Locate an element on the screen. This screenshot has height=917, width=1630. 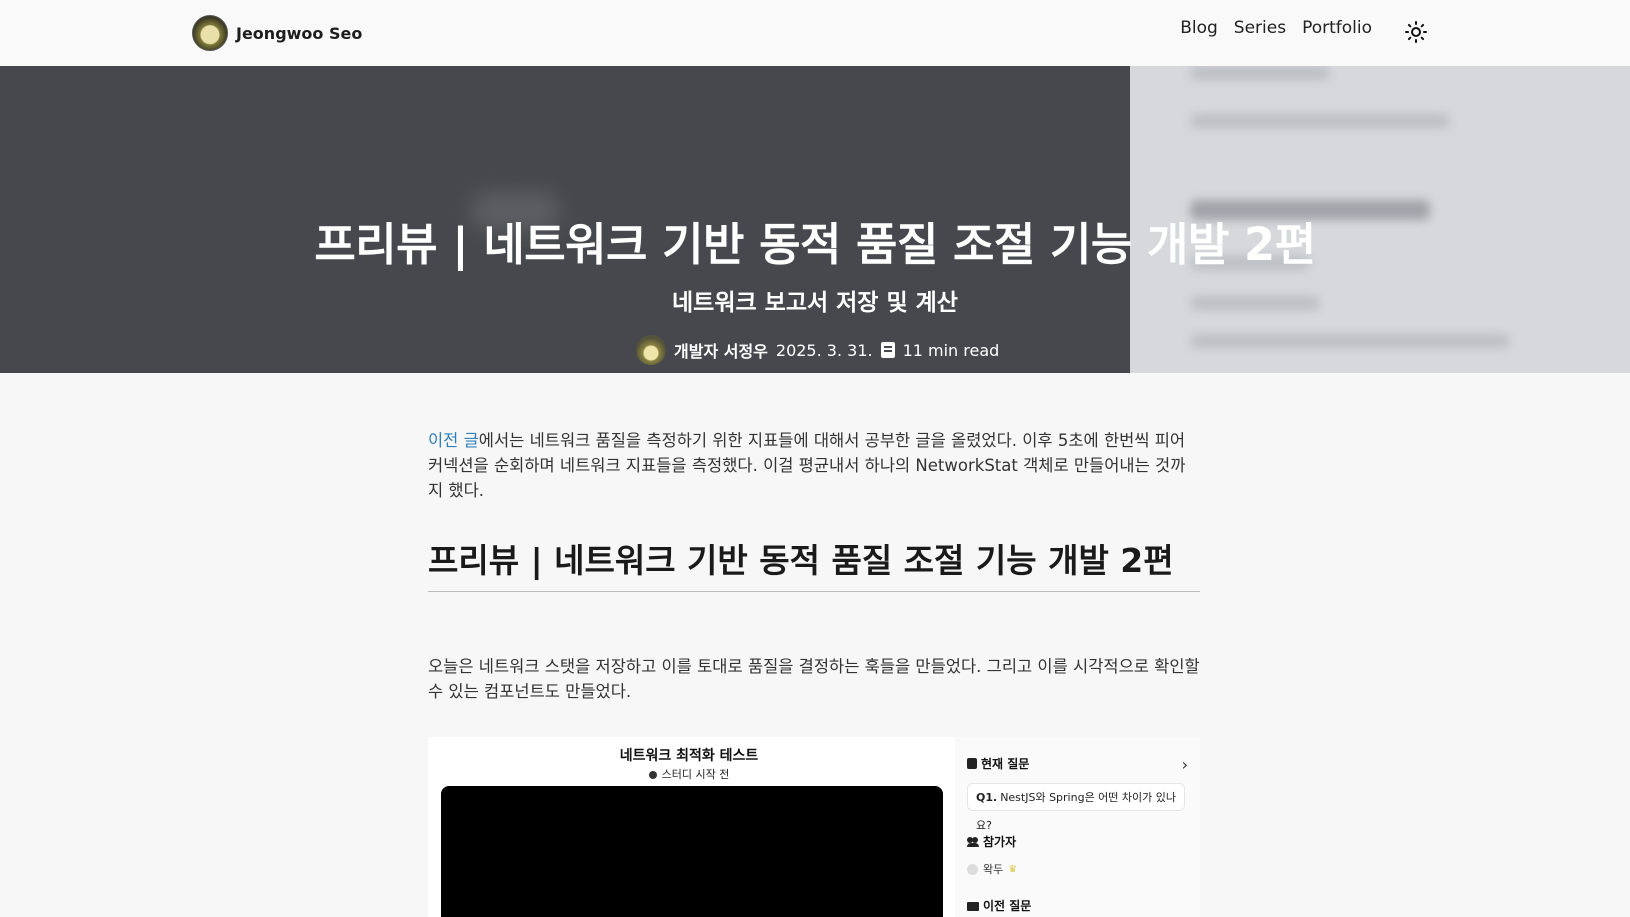
previous-post-link: 이전 글 is located at coordinates (453, 440).